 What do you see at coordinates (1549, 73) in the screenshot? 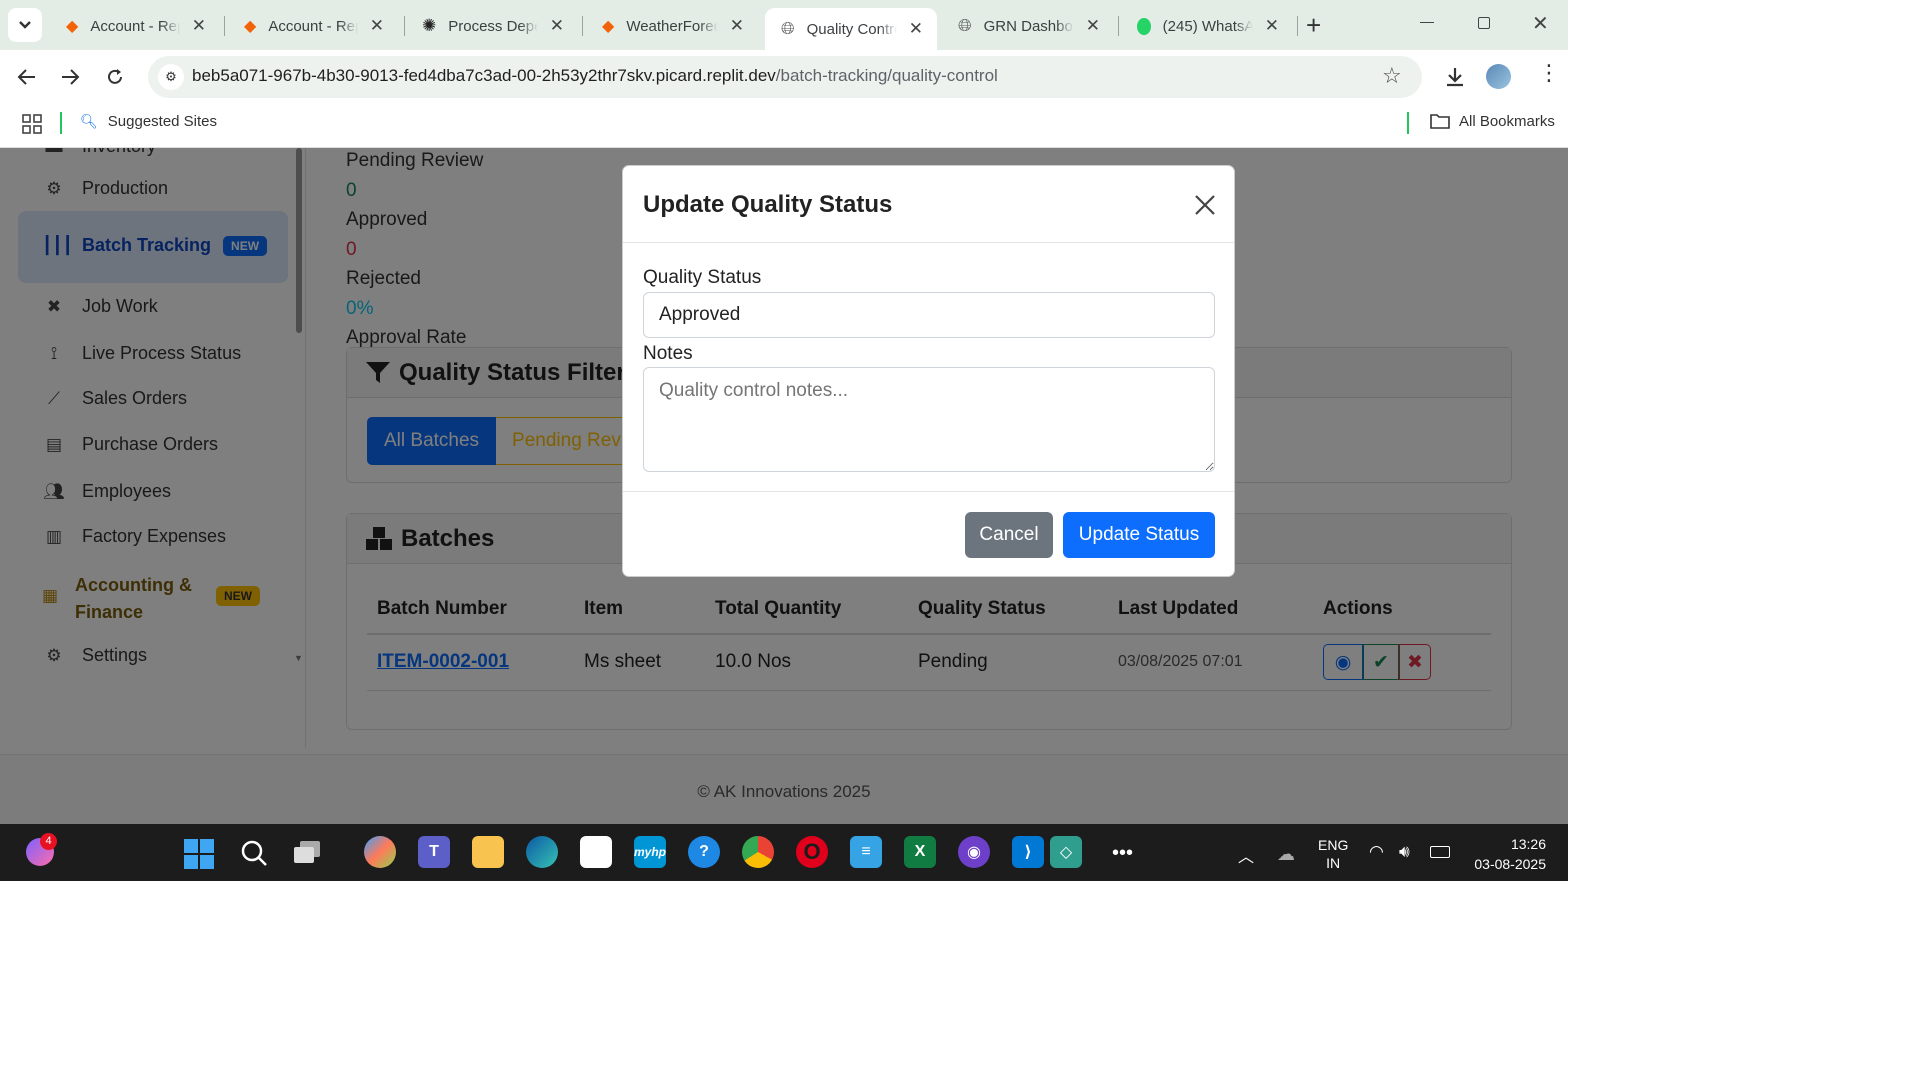
I see `browser-menu-icon: ⋮` at bounding box center [1549, 73].